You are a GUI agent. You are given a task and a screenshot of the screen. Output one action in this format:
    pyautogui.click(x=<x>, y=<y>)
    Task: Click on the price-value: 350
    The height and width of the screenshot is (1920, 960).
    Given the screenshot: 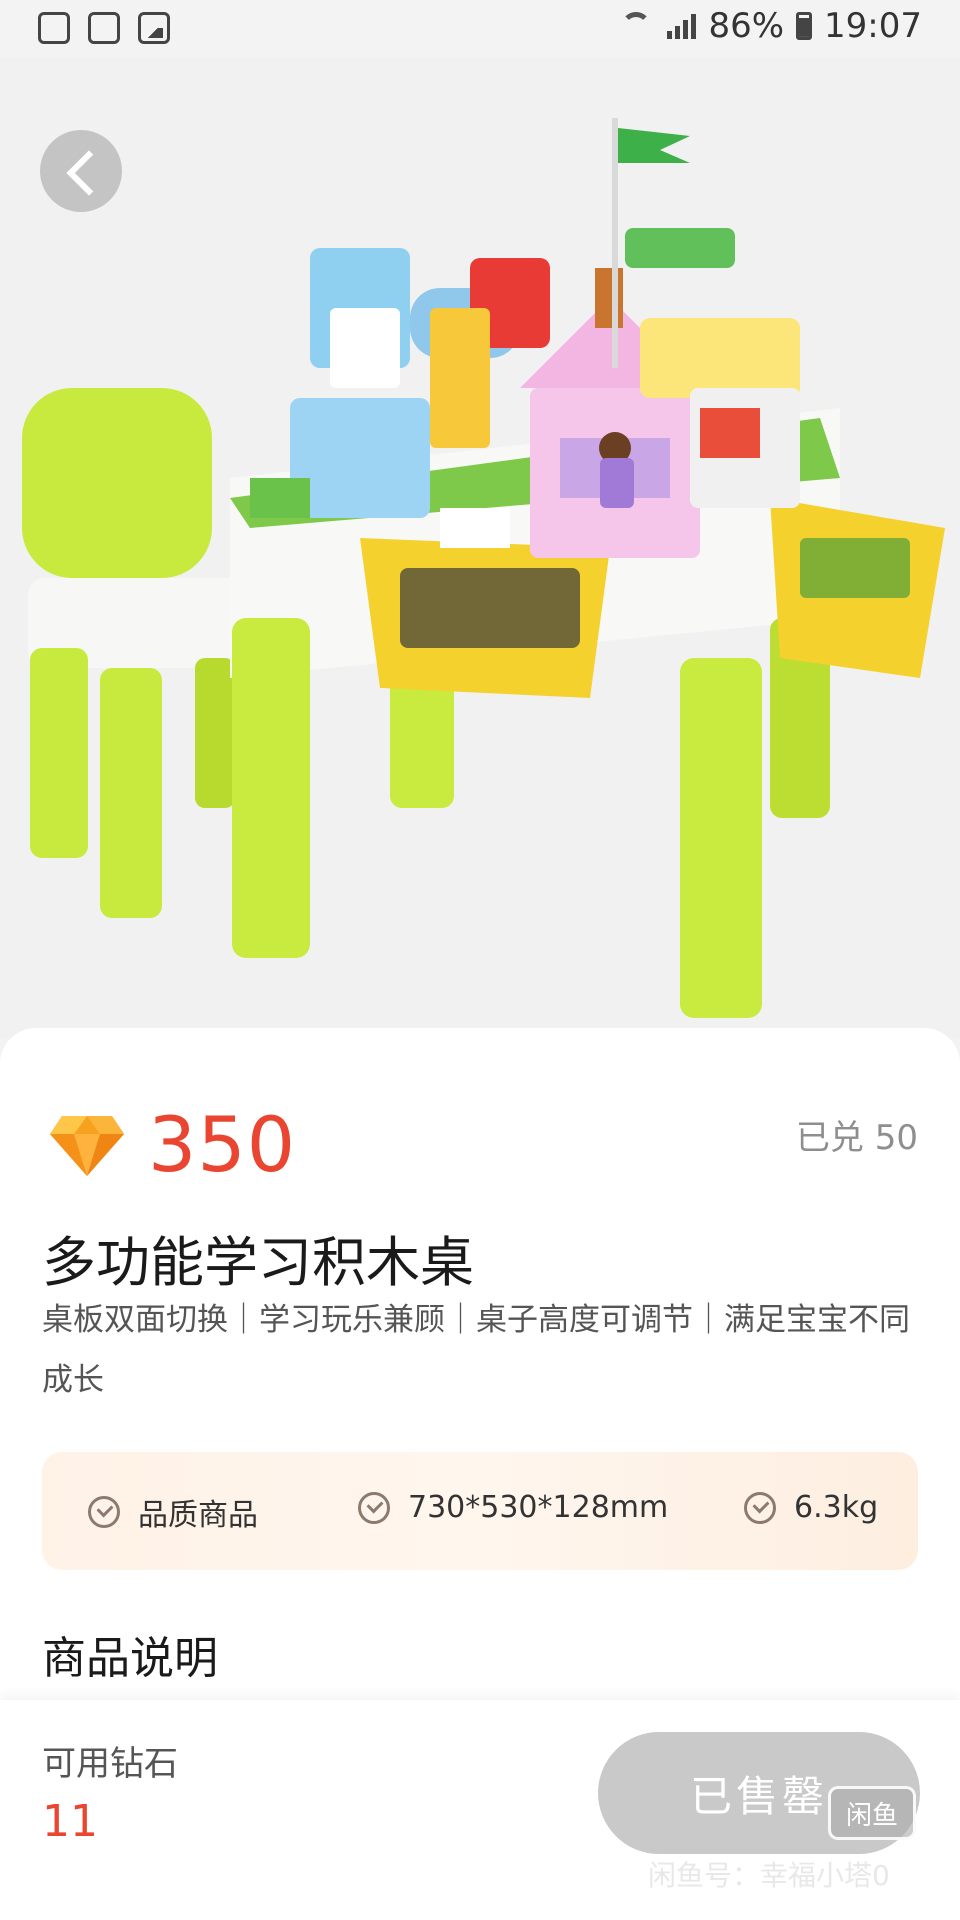 What is the action you would take?
    pyautogui.click(x=222, y=1144)
    